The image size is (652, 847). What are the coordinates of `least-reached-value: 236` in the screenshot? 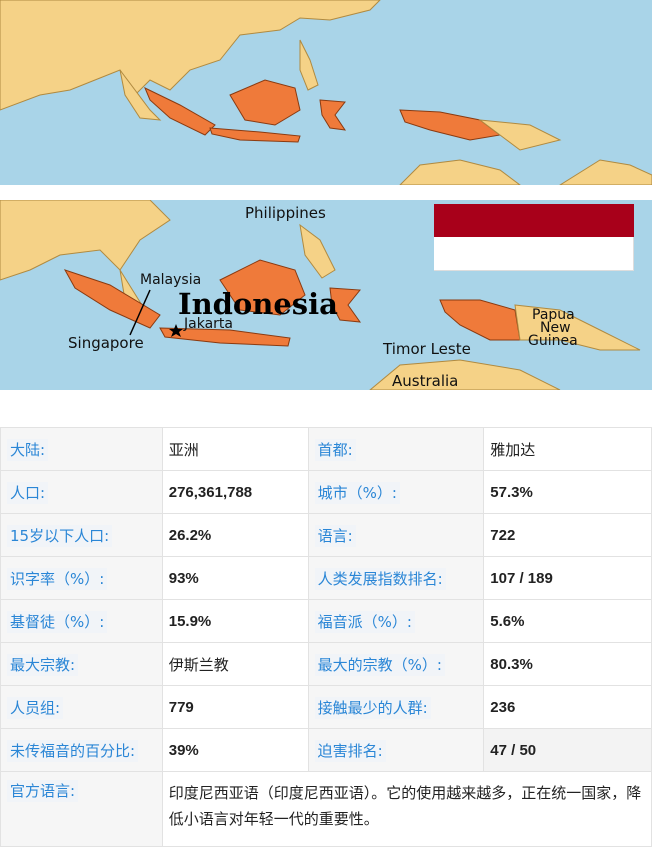 It's located at (567, 707).